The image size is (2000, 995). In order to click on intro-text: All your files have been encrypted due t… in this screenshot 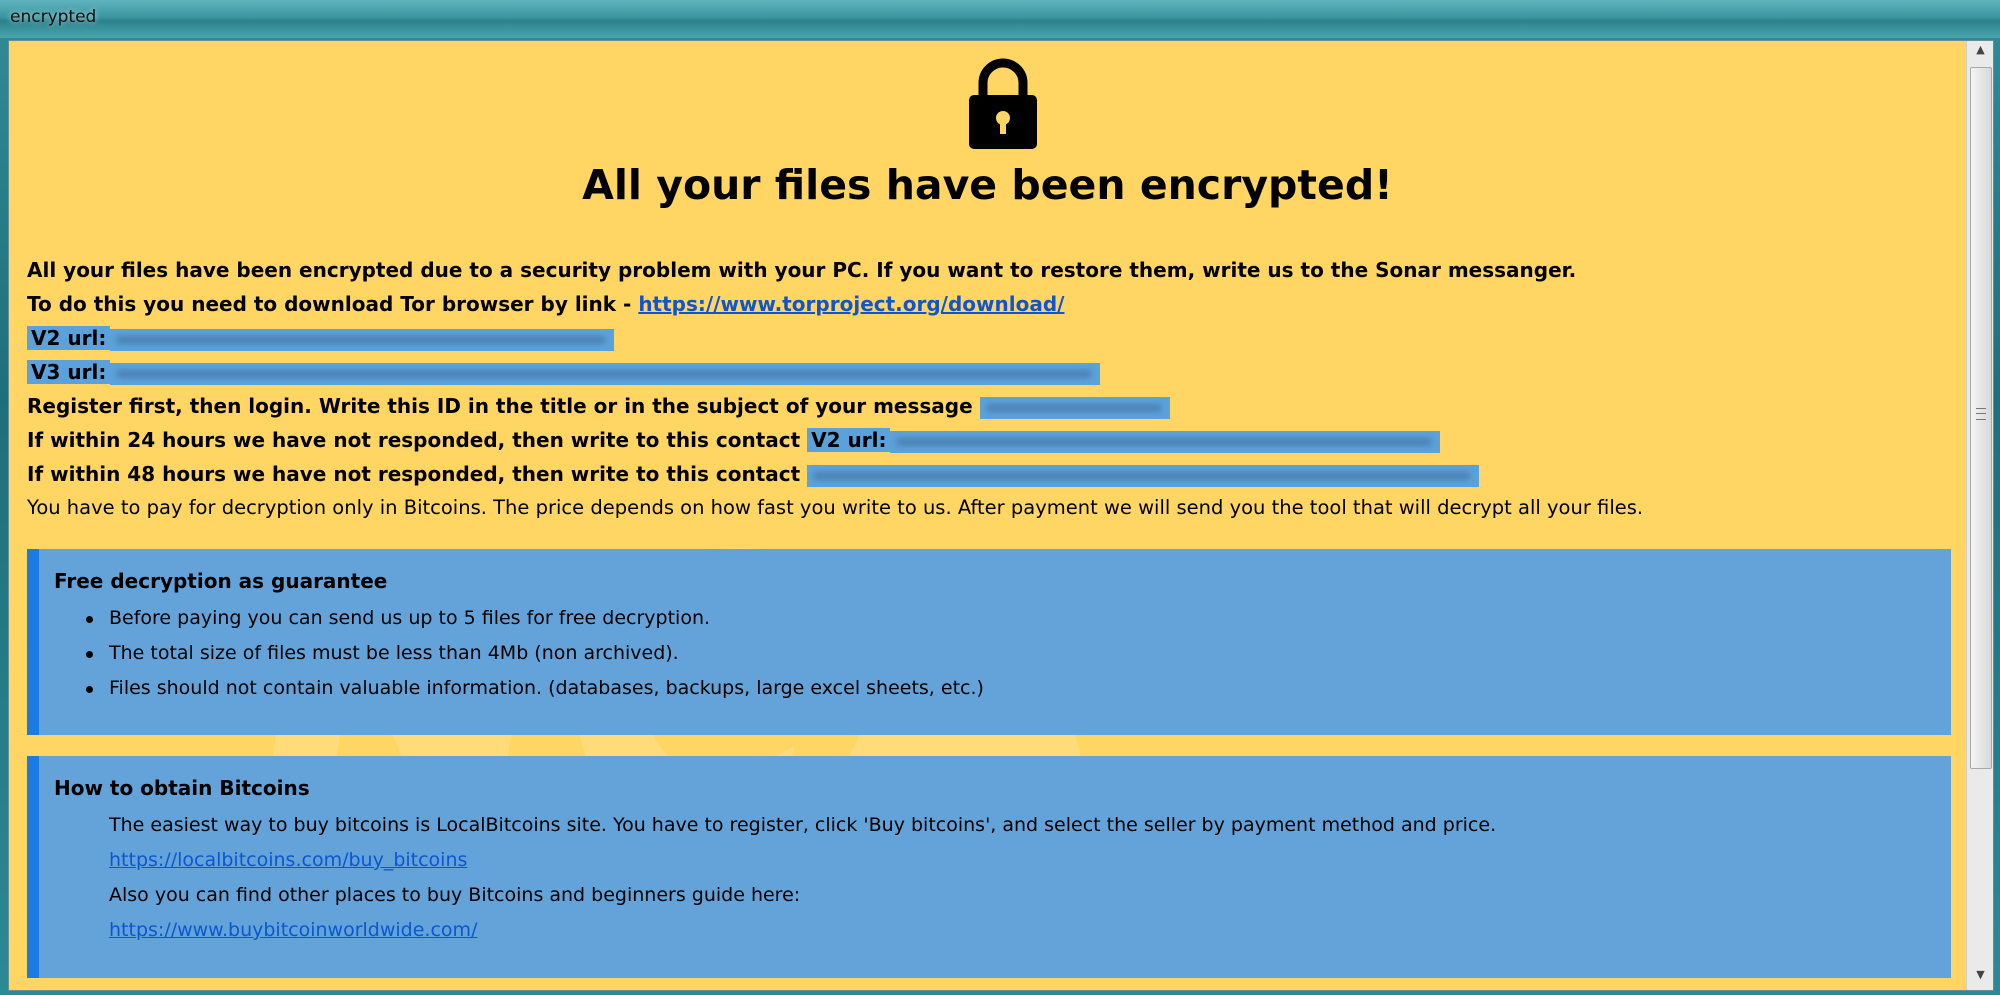, I will do `click(802, 270)`.